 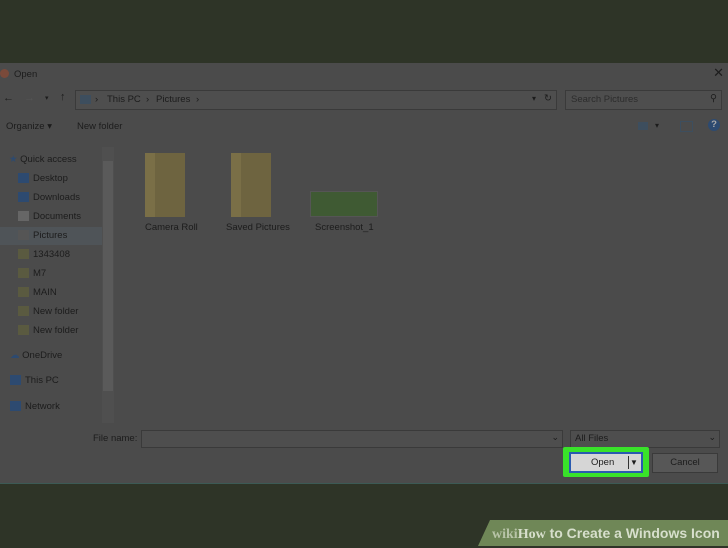 What do you see at coordinates (115, 438) in the screenshot?
I see `file-name-label: File name:` at bounding box center [115, 438].